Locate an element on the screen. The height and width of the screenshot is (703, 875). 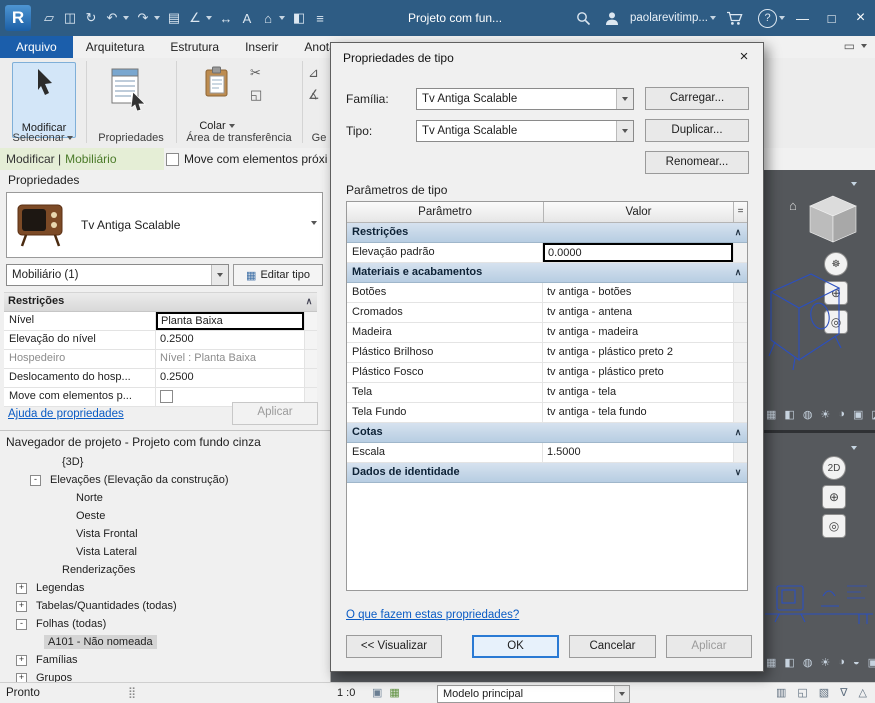
viewcube-home-icon: ⌂ is located at coordinates (793, 205).